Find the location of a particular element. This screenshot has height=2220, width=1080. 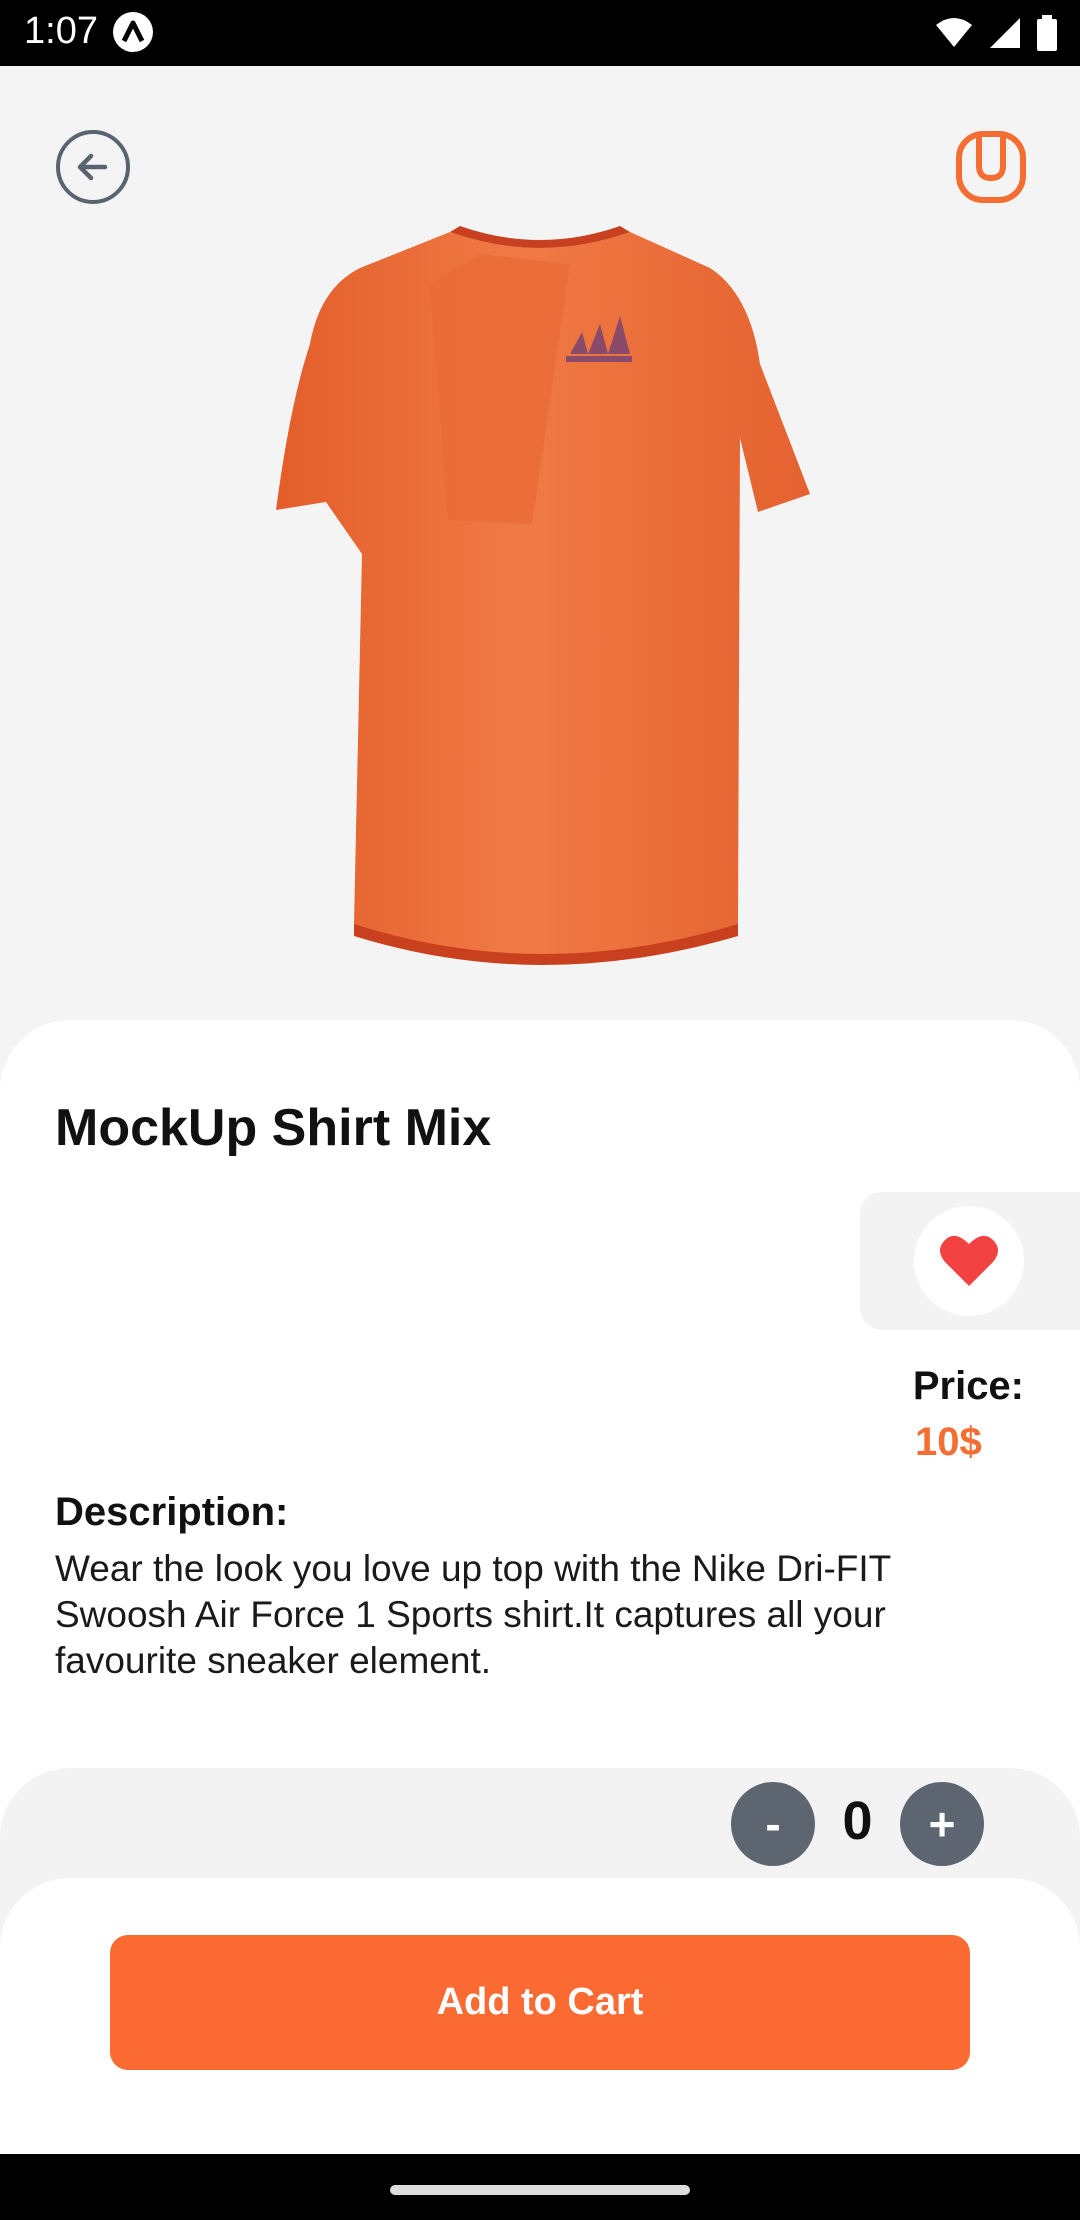

brand-logo-icon is located at coordinates (991, 167).